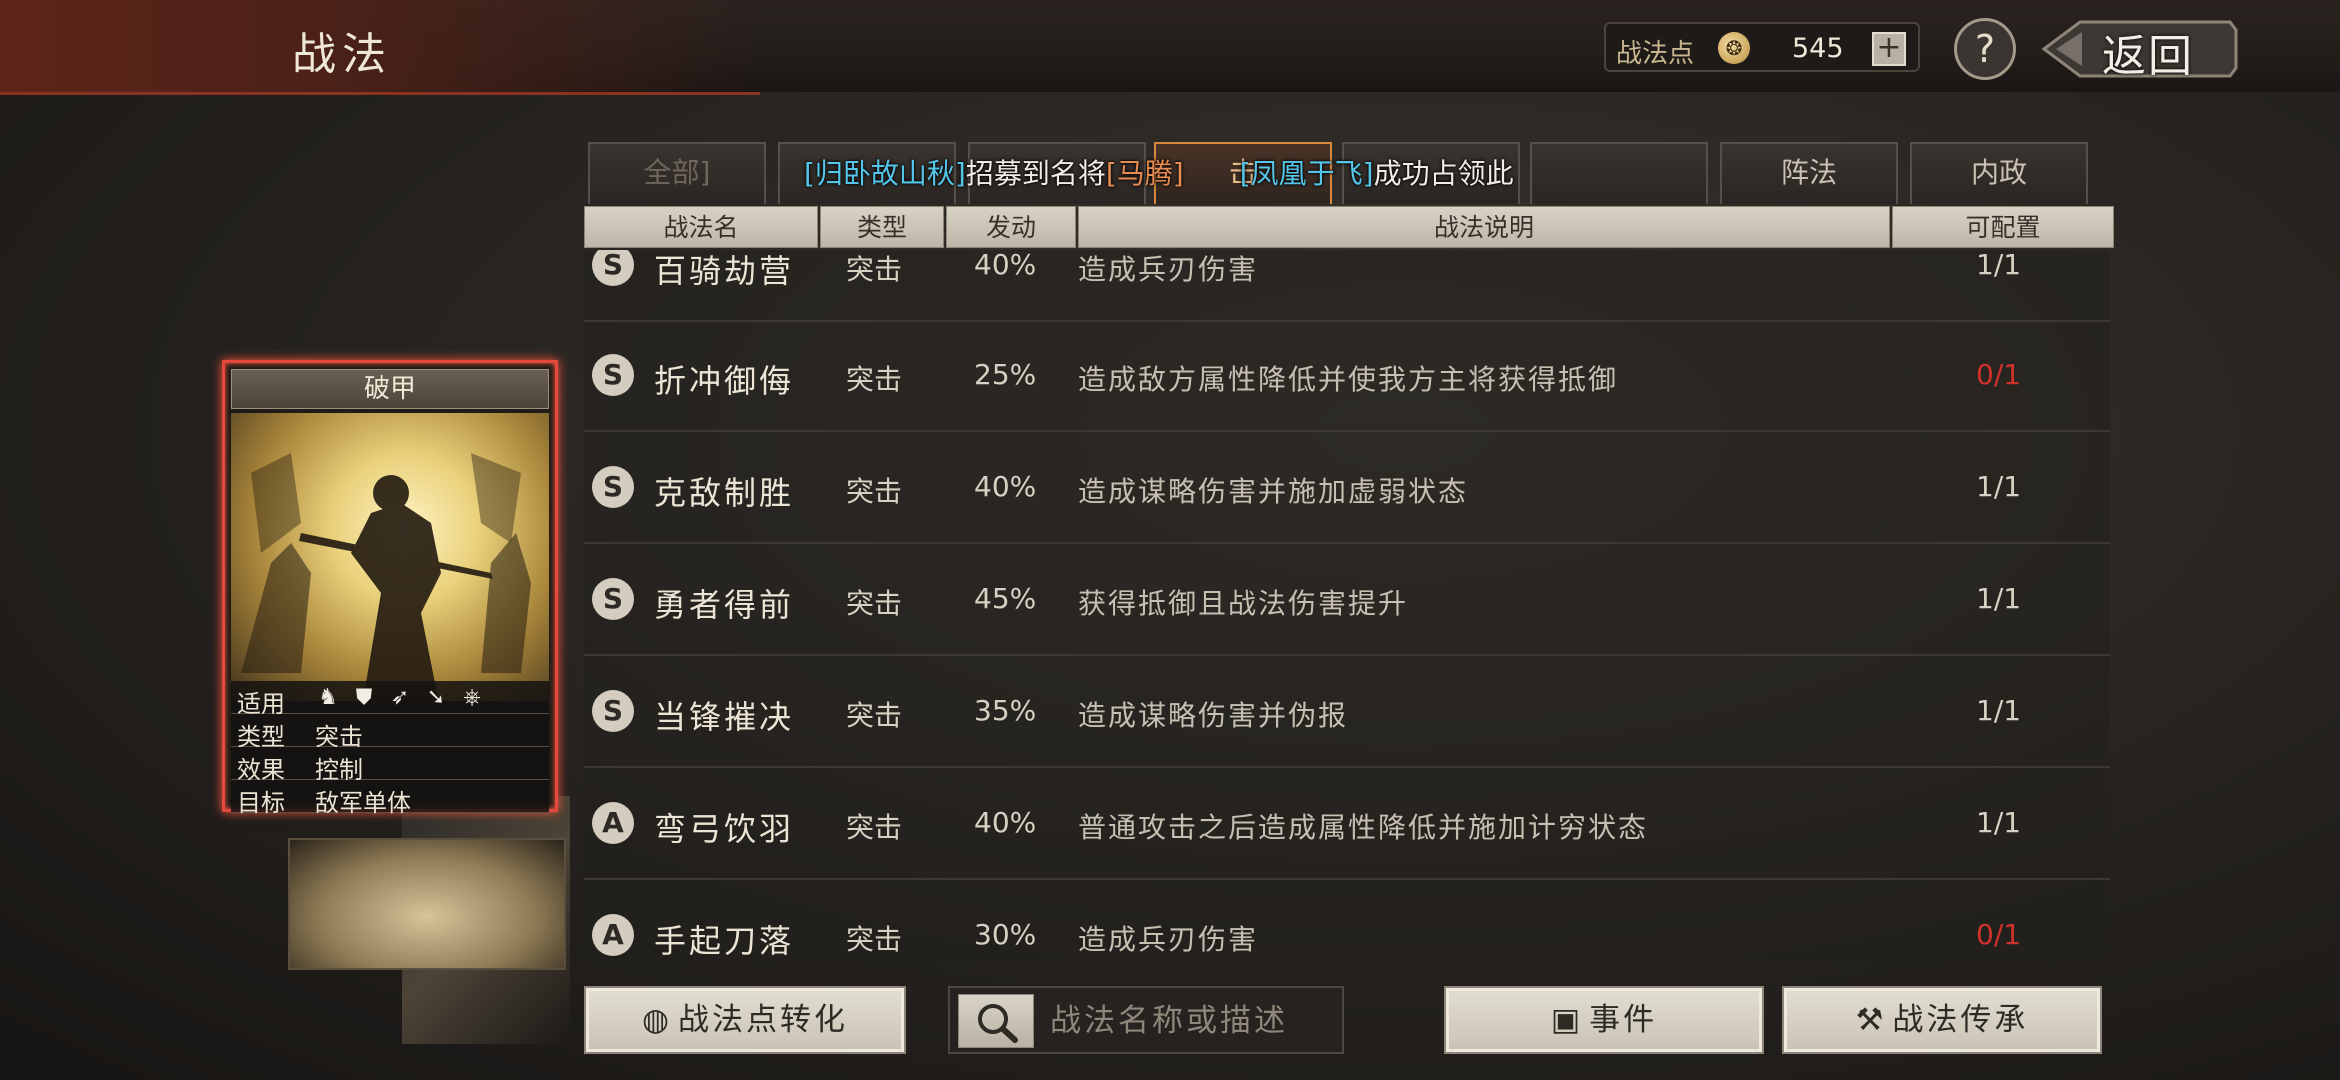 The width and height of the screenshot is (2340, 1080). I want to click on header-trigger-rate: 发动, so click(1011, 227).